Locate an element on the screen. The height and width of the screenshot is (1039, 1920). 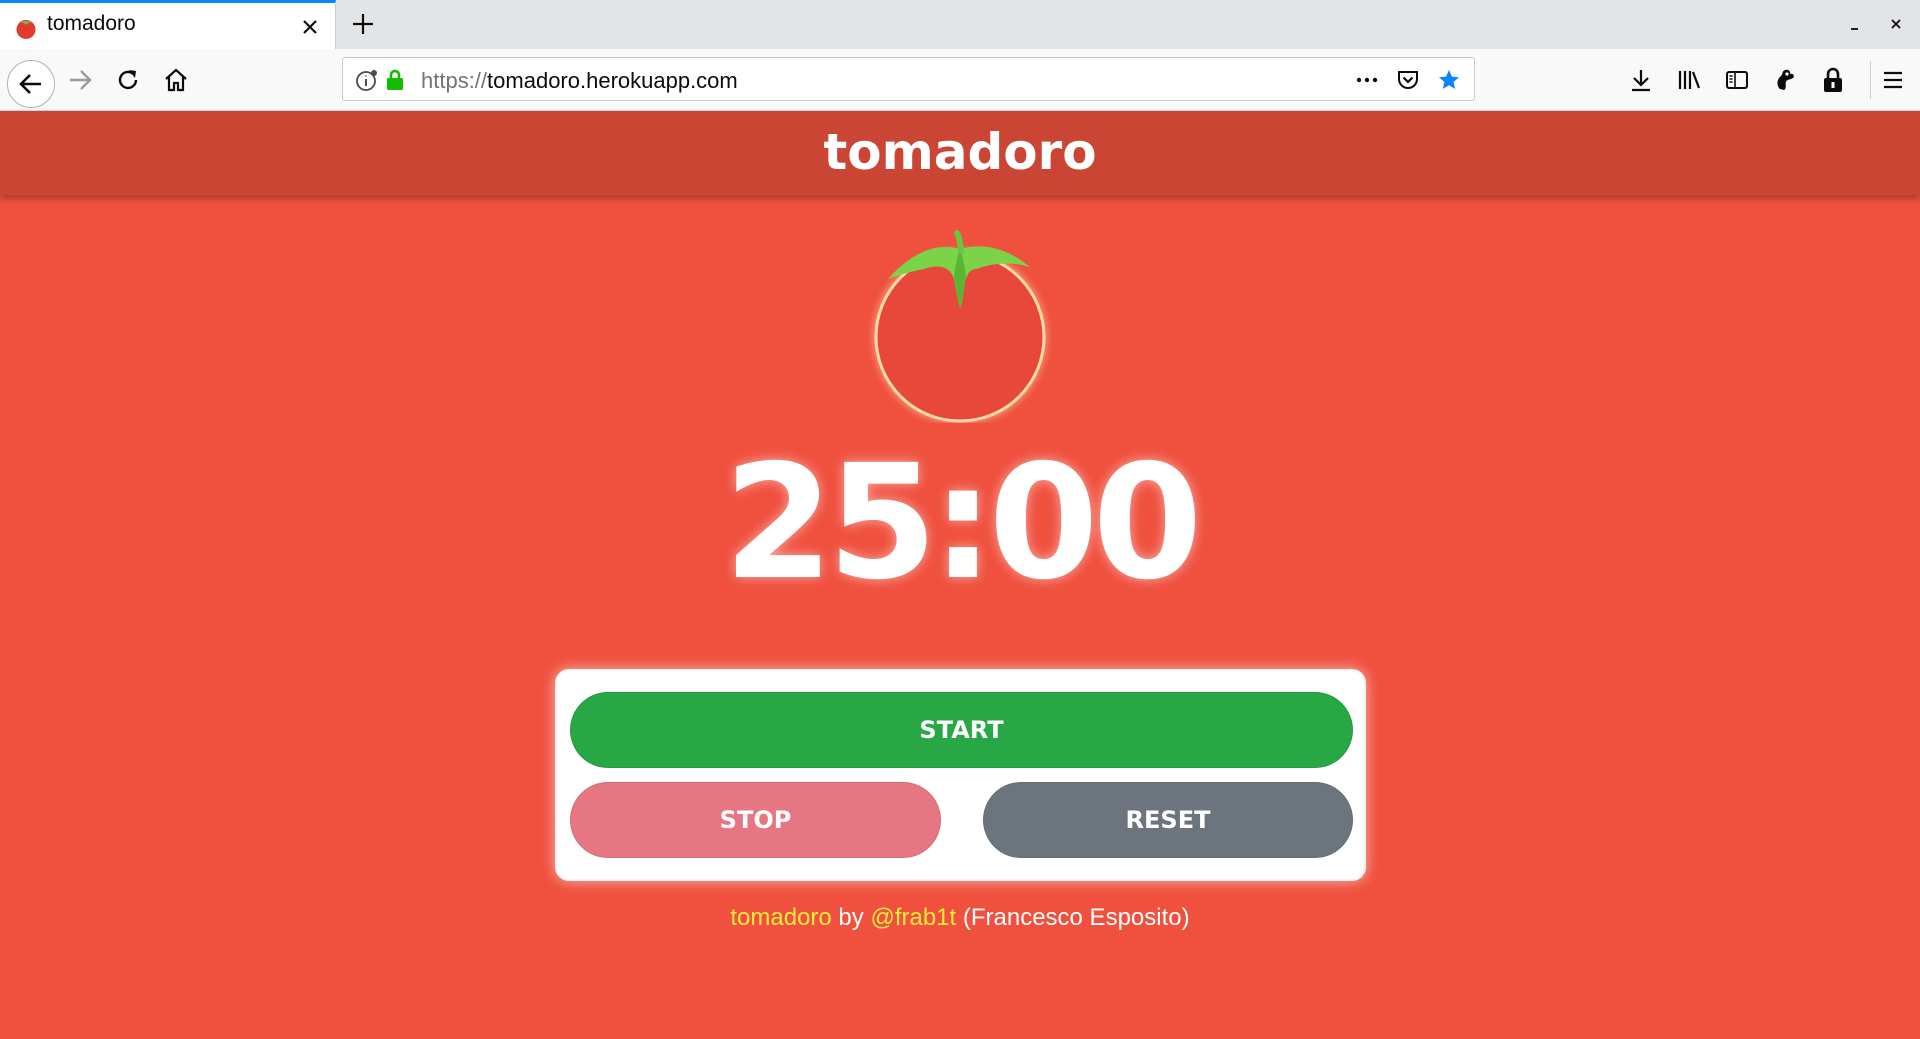
footer-app-link: tomadoro is located at coordinates (780, 917).